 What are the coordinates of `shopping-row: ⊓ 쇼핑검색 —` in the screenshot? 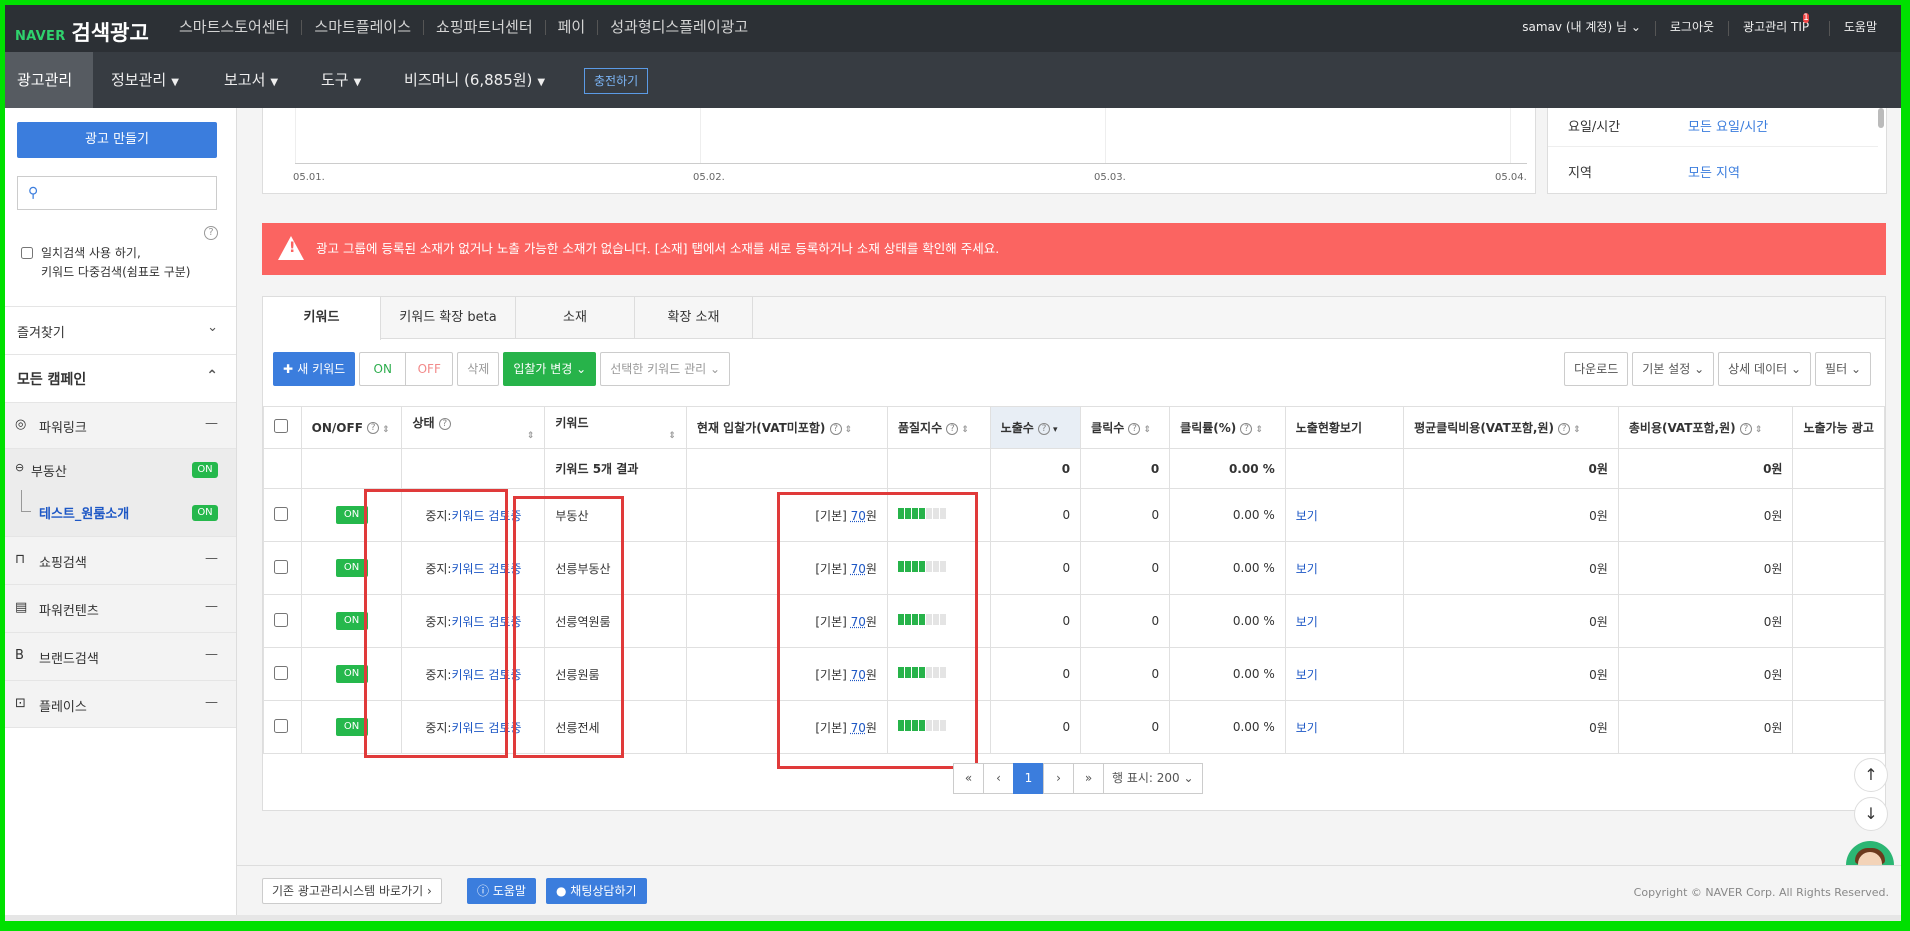 It's located at (120, 560).